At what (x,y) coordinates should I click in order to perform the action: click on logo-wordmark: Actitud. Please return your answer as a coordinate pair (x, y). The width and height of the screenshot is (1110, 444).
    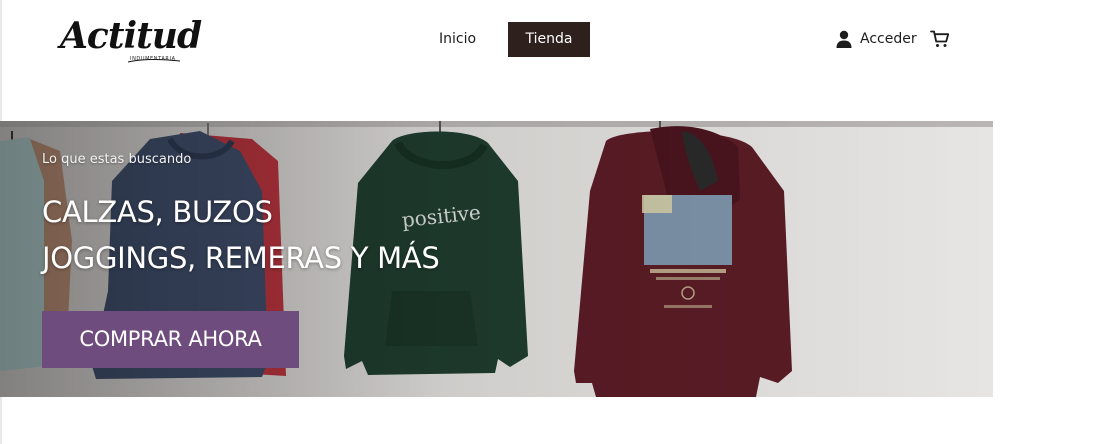
    Looking at the image, I should click on (131, 36).